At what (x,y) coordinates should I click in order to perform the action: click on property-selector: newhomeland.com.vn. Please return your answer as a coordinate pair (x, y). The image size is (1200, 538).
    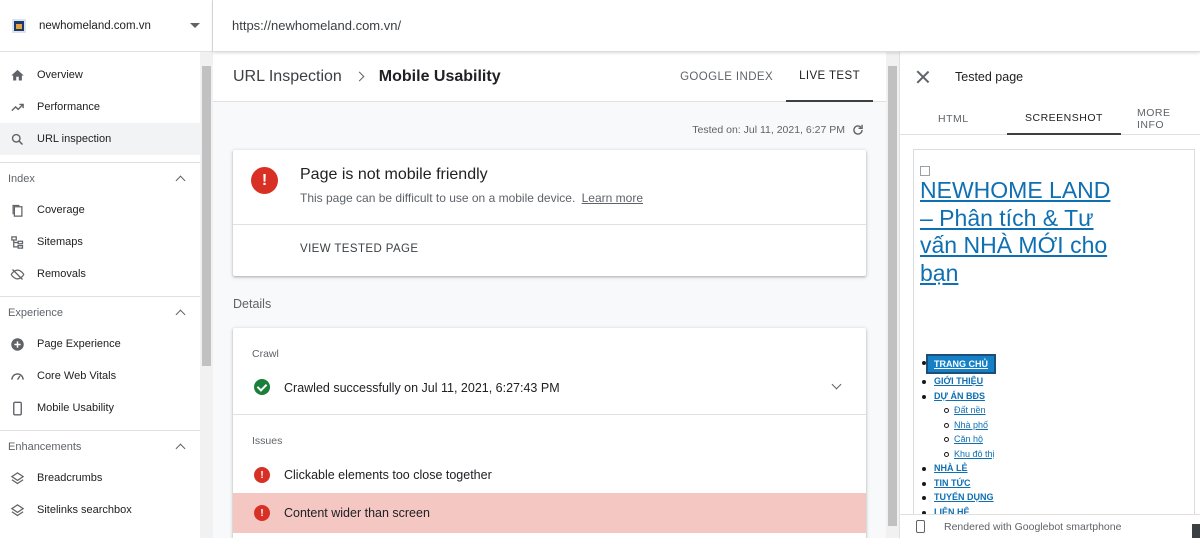
    Looking at the image, I should click on (106, 26).